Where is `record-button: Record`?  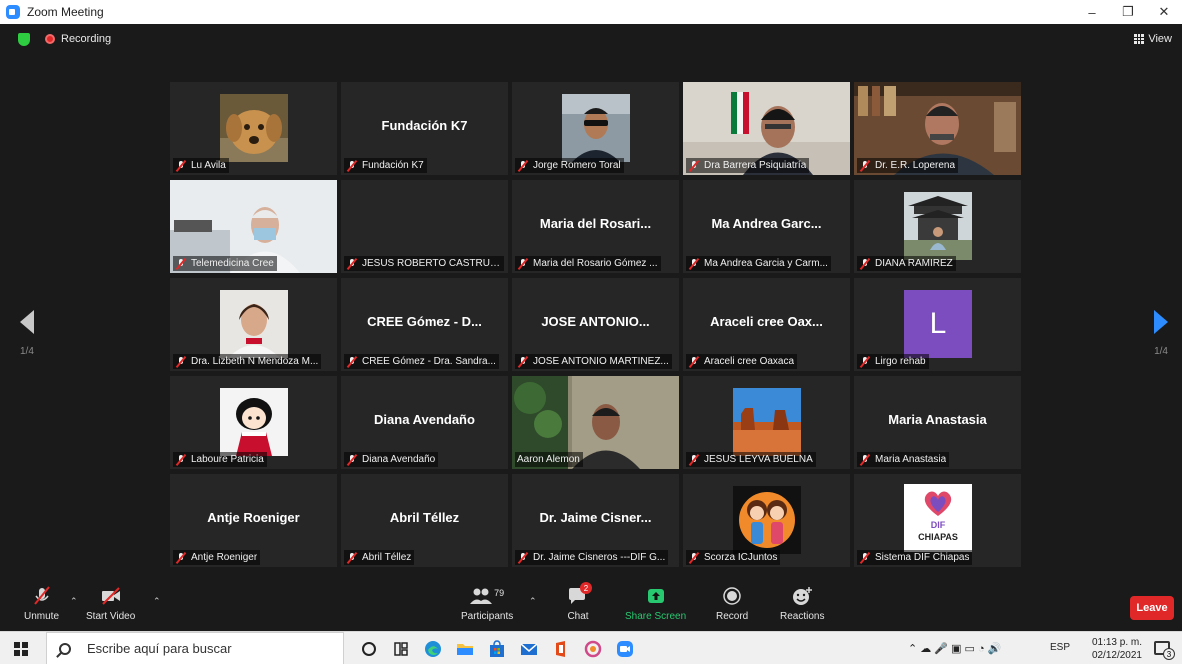
record-button: Record is located at coordinates (732, 604).